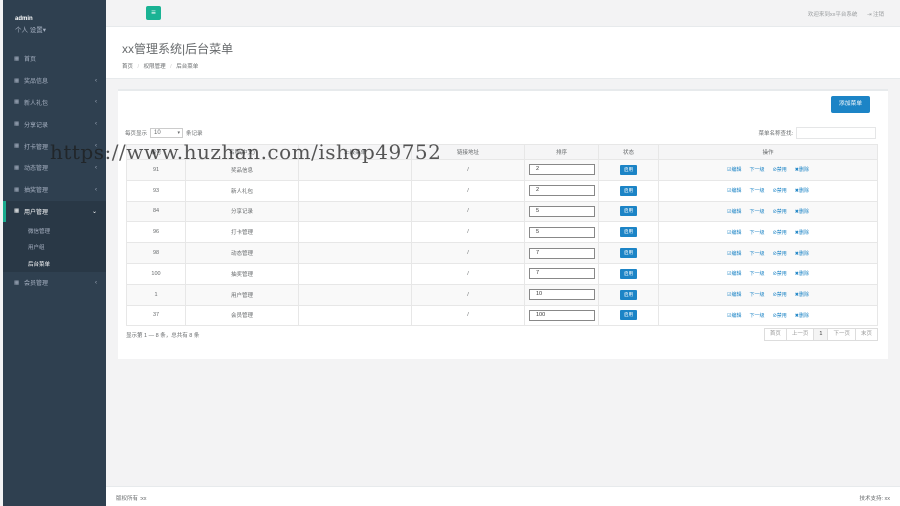 This screenshot has width=900, height=506. What do you see at coordinates (768, 152) in the screenshot?
I see `col-ops: 操作` at bounding box center [768, 152].